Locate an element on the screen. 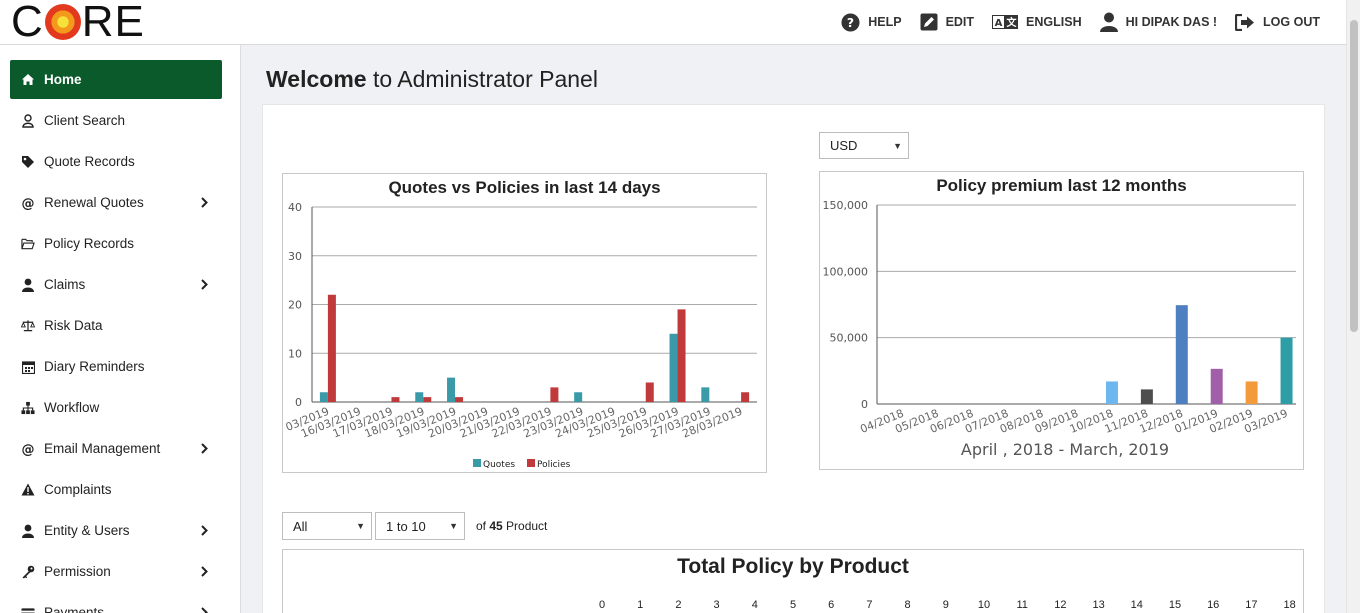  sidebar-item-label: Risk Data is located at coordinates (73, 325).